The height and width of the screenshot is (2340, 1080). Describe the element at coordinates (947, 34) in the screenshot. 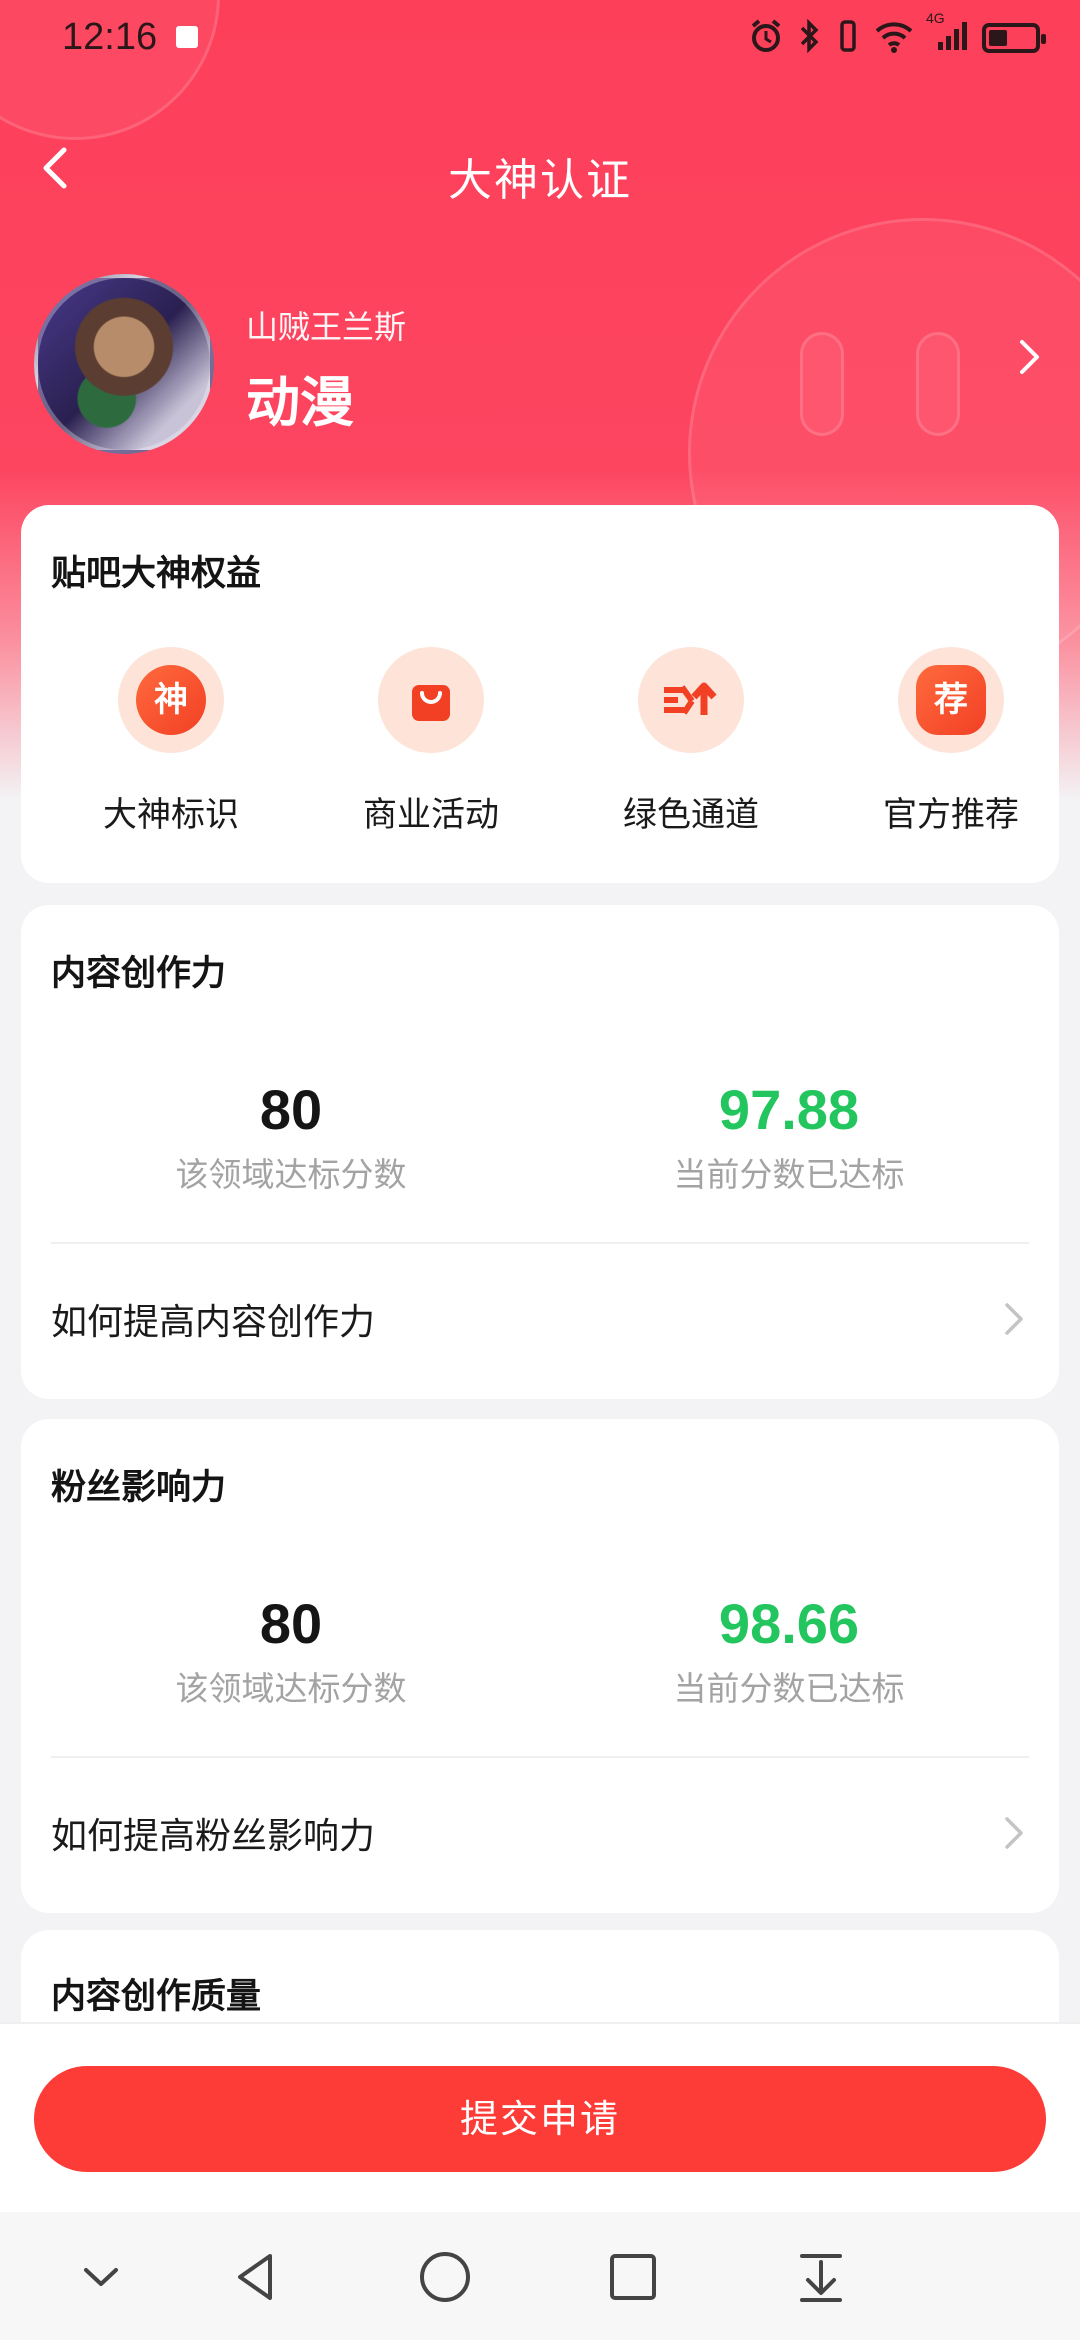

I see `cellular-signal-icon: 4G` at that location.